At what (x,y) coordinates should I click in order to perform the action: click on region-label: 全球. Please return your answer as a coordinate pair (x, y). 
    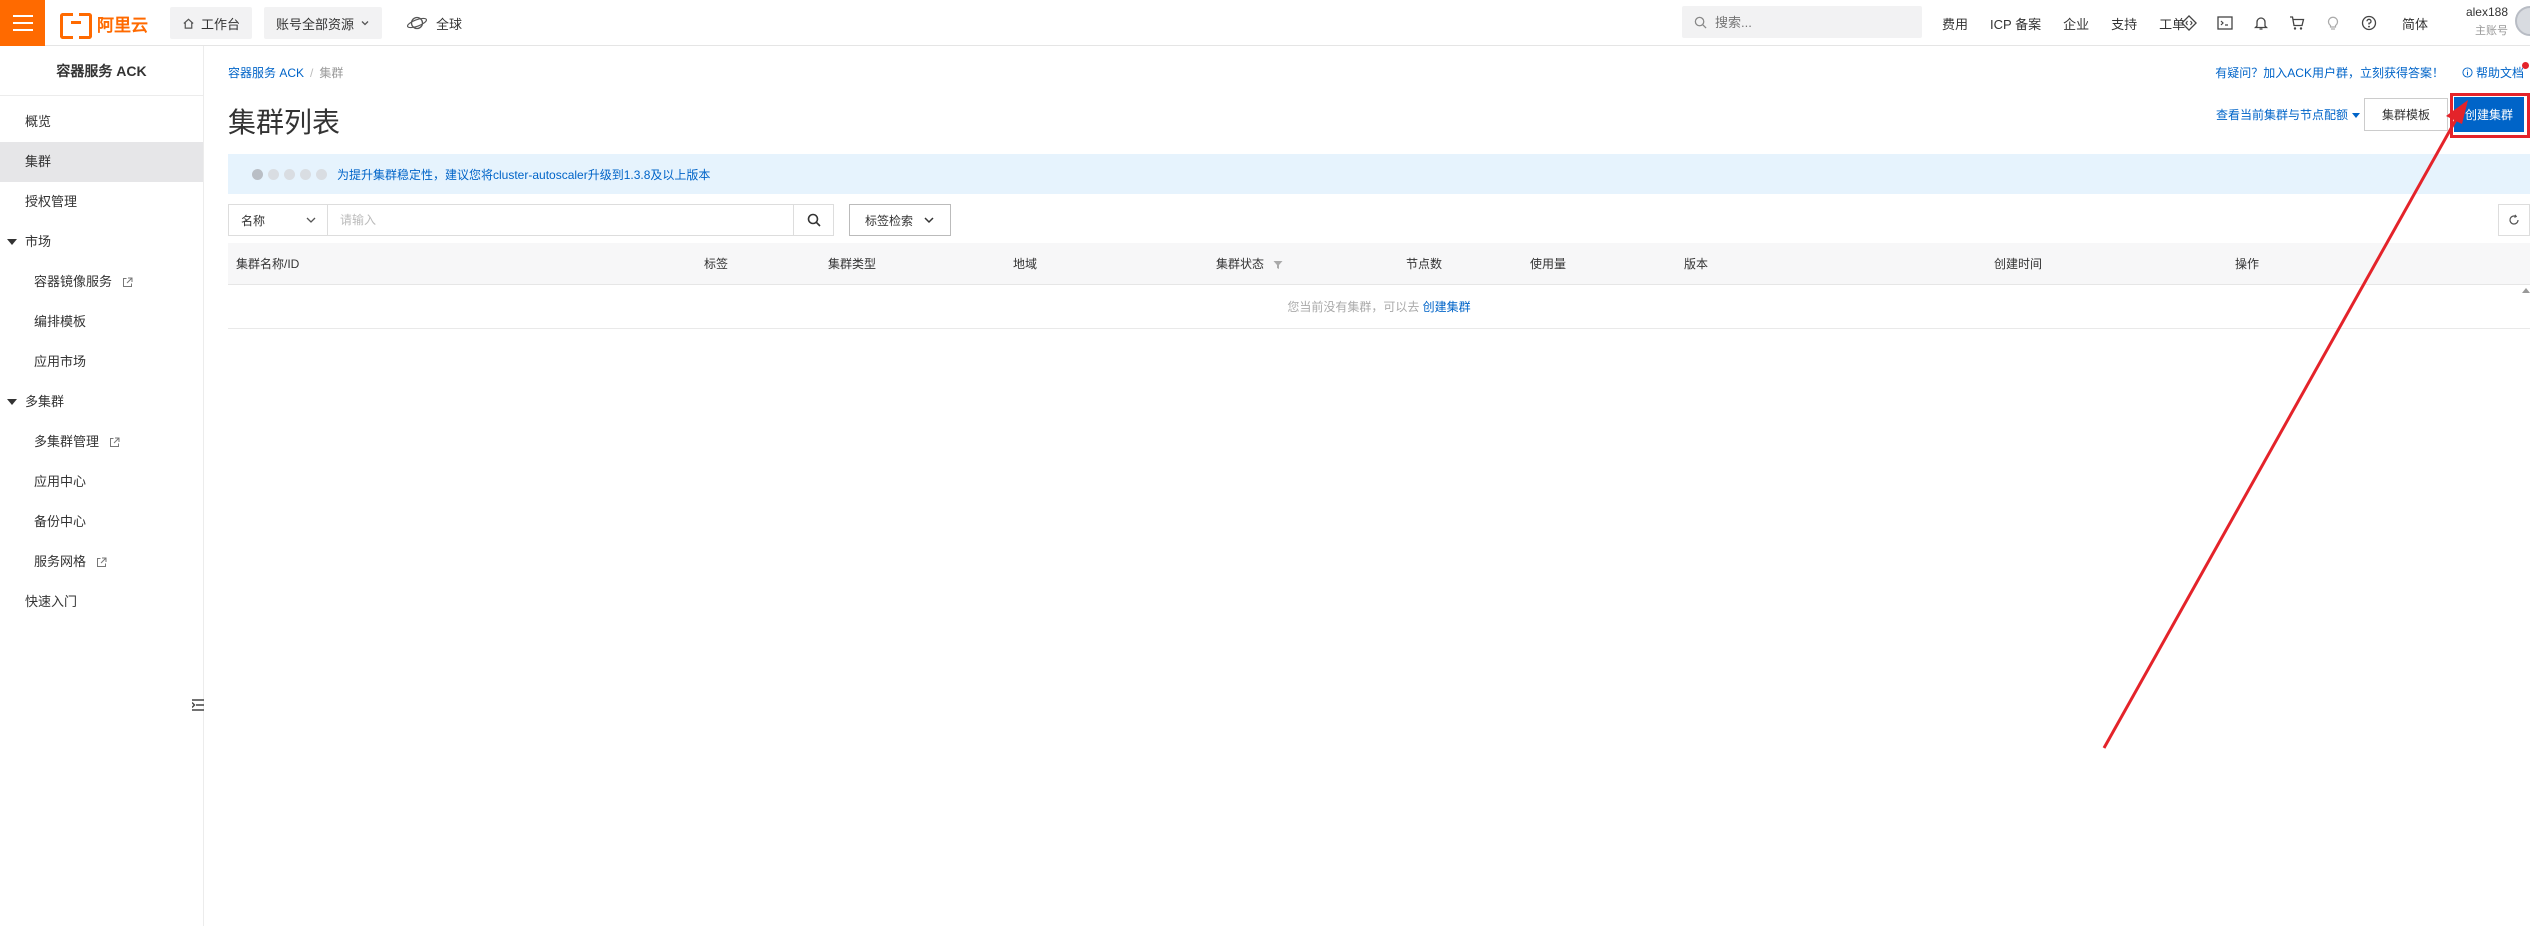
    Looking at the image, I should click on (449, 24).